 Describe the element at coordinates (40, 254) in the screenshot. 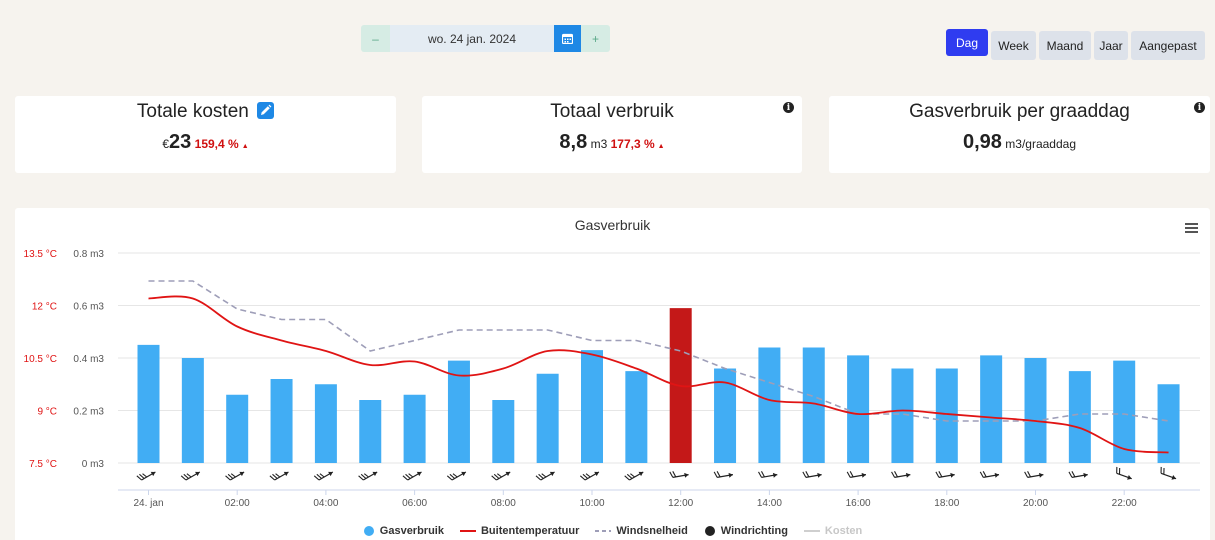

I see `temp-axis-tick-label: 13.5 °C` at that location.